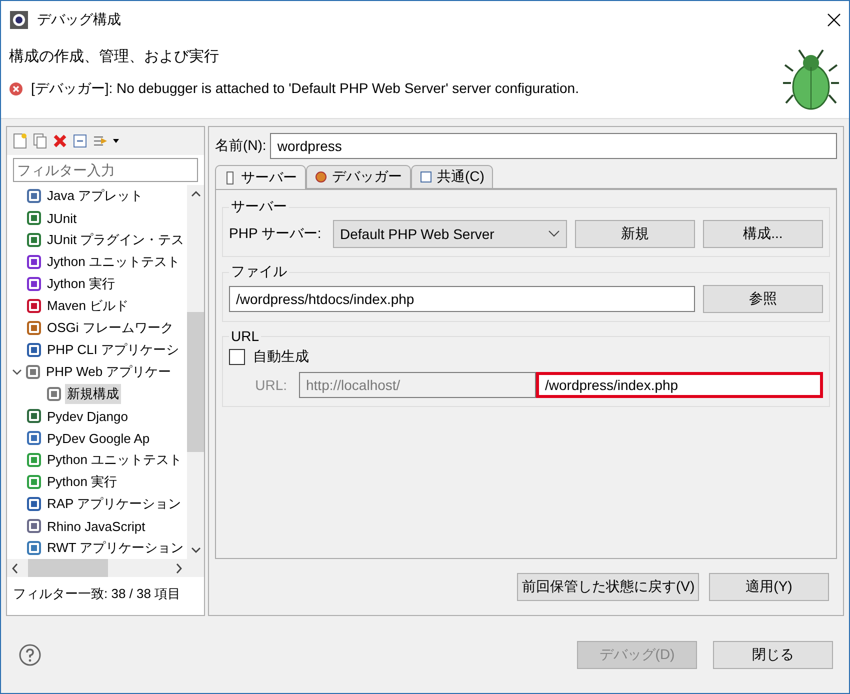 Image resolution: width=850 pixels, height=694 pixels. What do you see at coordinates (88, 306) in the screenshot?
I see `tree-item: Maven ビルド` at bounding box center [88, 306].